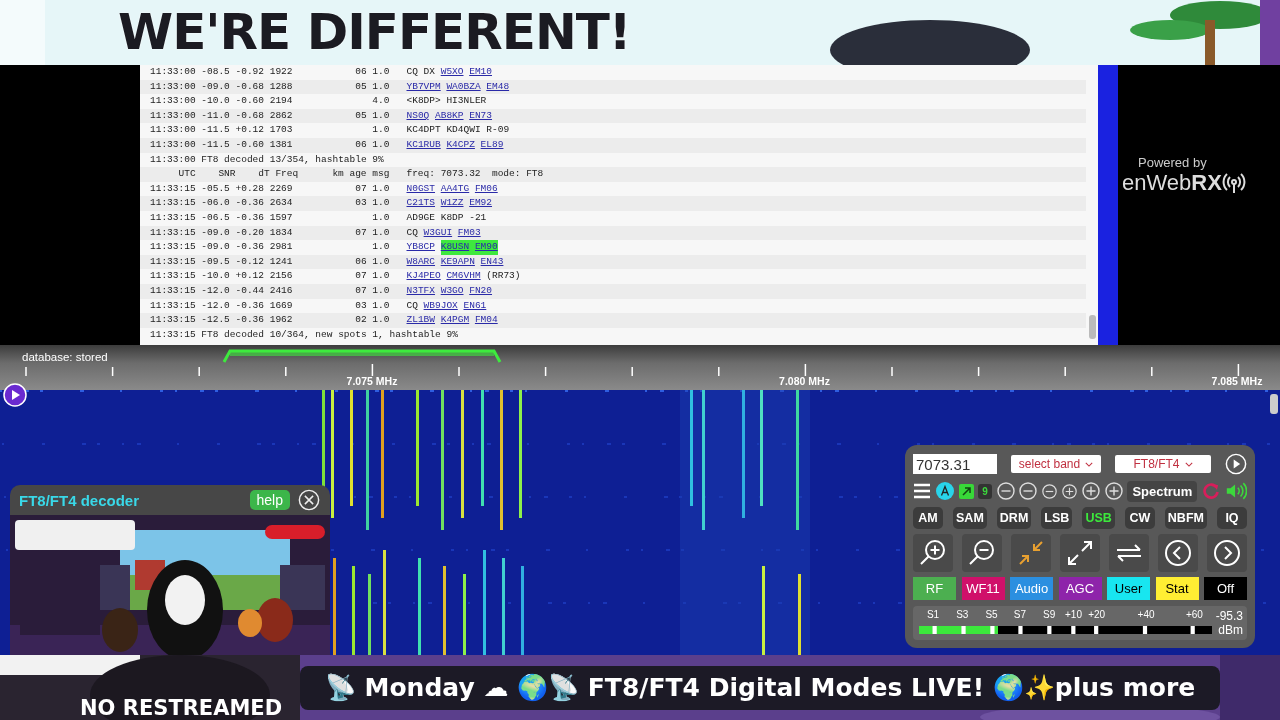  What do you see at coordinates (1014, 518) in the screenshot?
I see `mode-button: DRM` at bounding box center [1014, 518].